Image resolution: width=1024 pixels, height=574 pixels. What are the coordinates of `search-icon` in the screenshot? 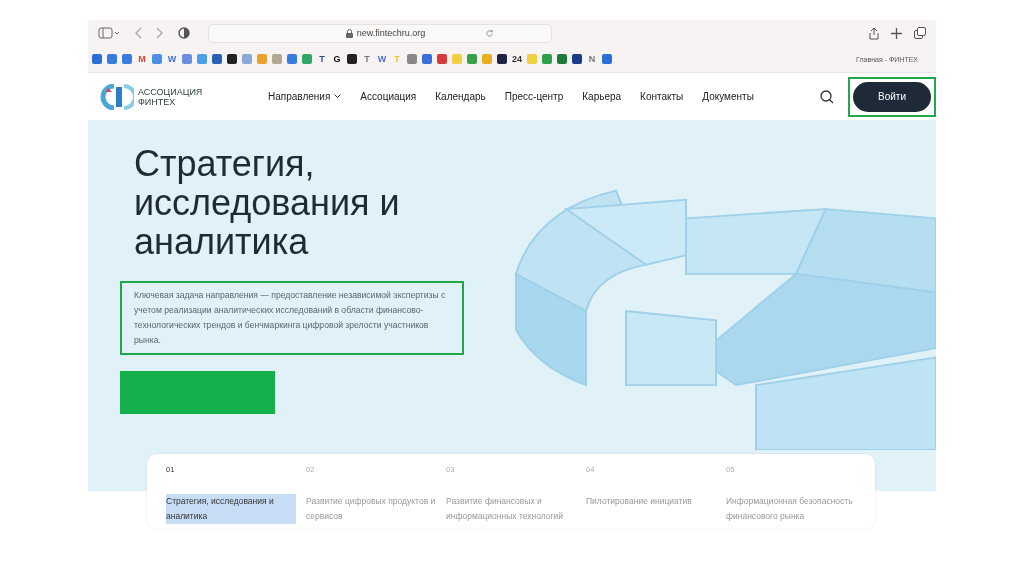 It's located at (827, 96).